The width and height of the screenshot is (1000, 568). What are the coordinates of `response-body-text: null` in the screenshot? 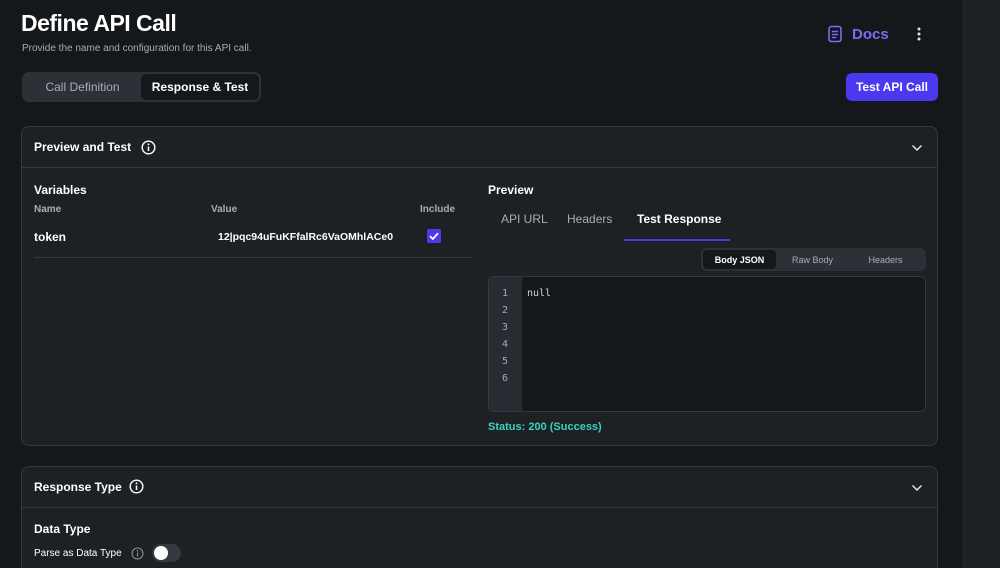 It's located at (539, 293).